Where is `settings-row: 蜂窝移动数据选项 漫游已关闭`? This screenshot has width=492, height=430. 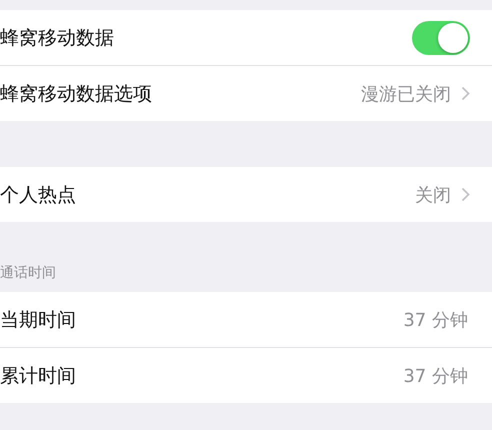
settings-row: 蜂窝移动数据选项 漫游已关闭 is located at coordinates (246, 93).